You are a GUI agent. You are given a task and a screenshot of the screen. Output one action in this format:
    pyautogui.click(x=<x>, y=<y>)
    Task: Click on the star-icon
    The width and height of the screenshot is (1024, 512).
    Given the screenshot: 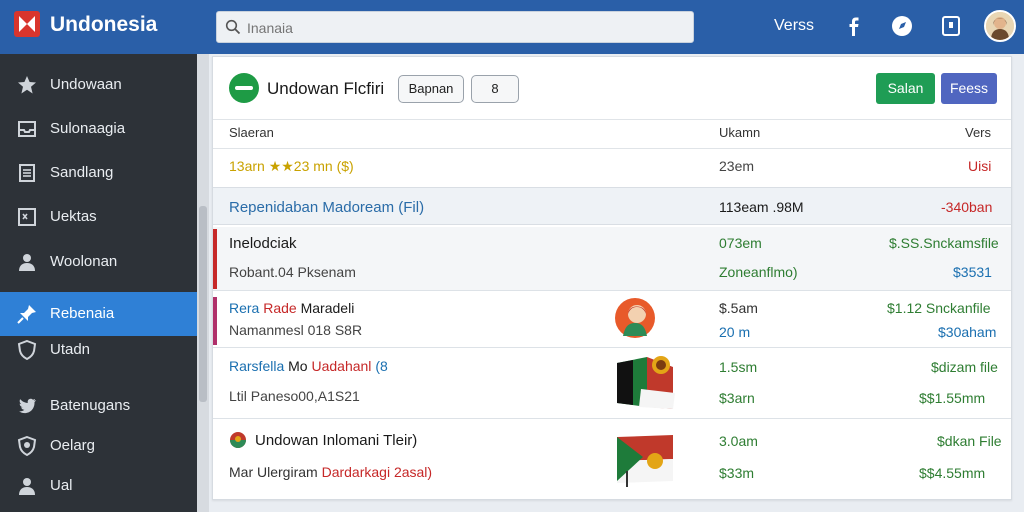 What is the action you would take?
    pyautogui.click(x=27, y=85)
    